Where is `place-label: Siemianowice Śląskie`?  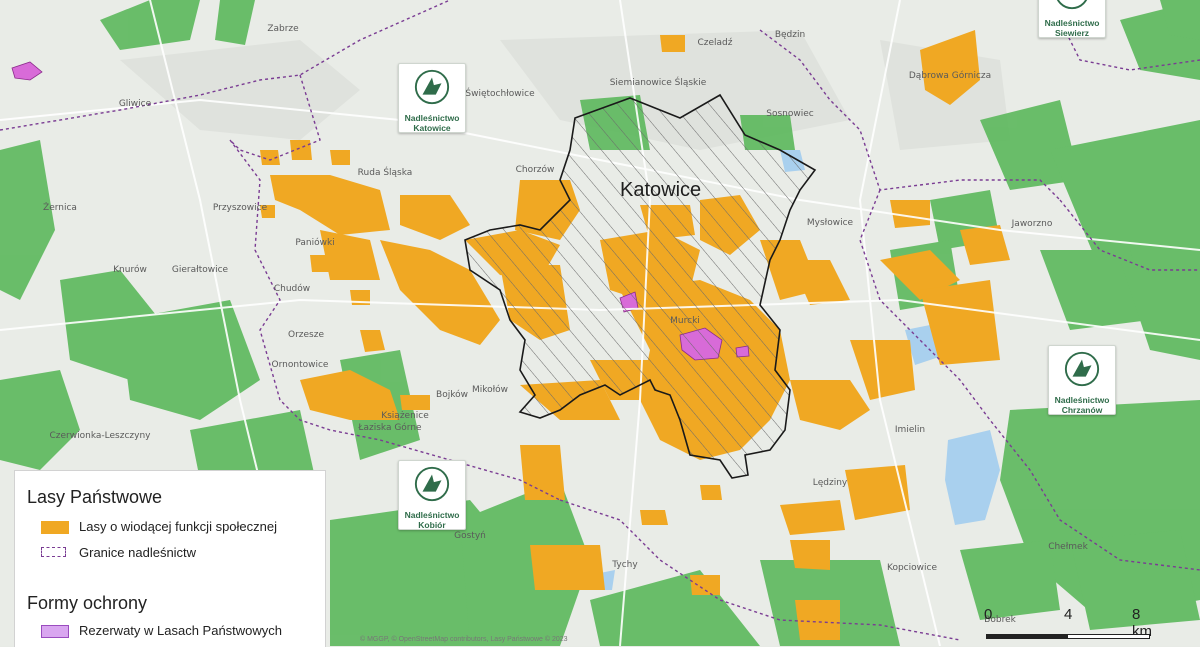
place-label: Siemianowice Śląskie is located at coordinates (658, 82).